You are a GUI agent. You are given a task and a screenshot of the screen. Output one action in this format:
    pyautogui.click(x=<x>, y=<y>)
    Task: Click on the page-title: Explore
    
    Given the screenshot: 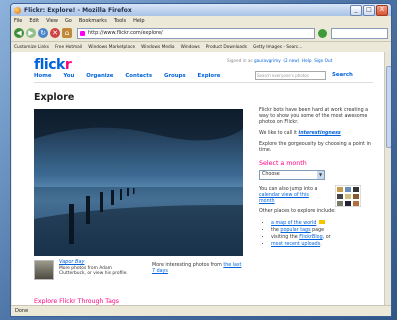 What is the action you would take?
    pyautogui.click(x=54, y=97)
    